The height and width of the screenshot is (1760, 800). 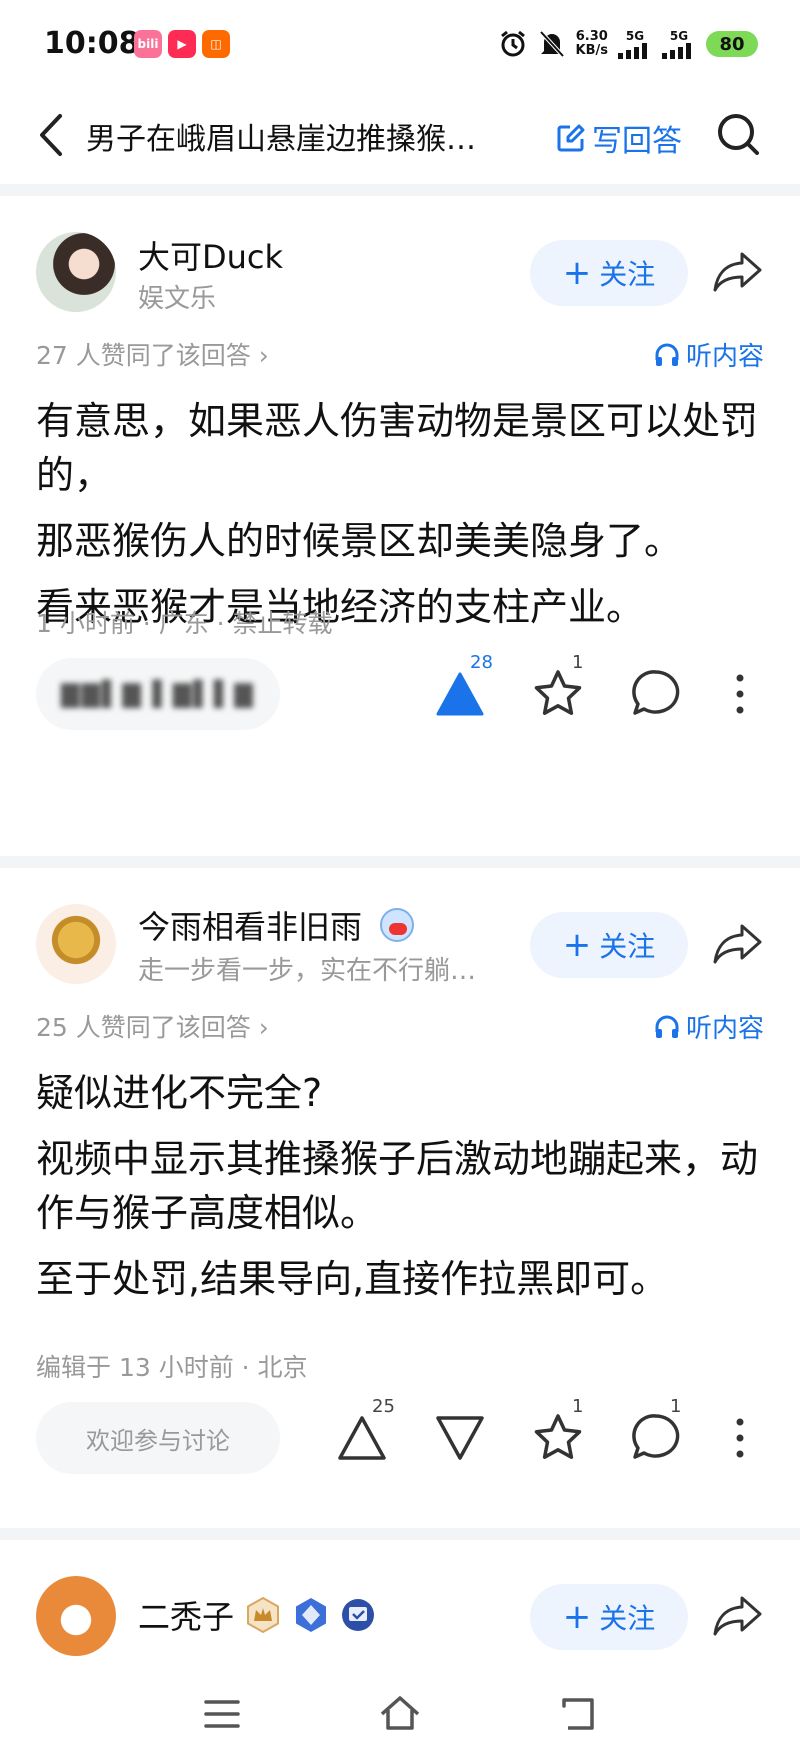 I want to click on answer-paragraph: 视频中显示其推搡猴子后激动地蹦起来，动作与猴子高度相似。, so click(x=397, y=1186).